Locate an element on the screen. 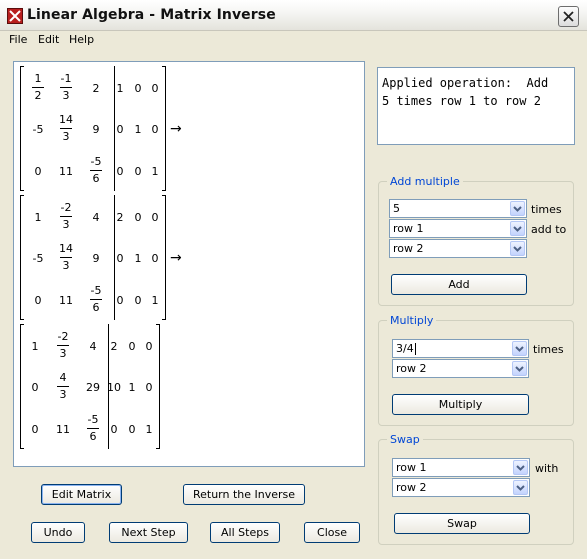  swap-row-b-combo: row 2 is located at coordinates (461, 487).